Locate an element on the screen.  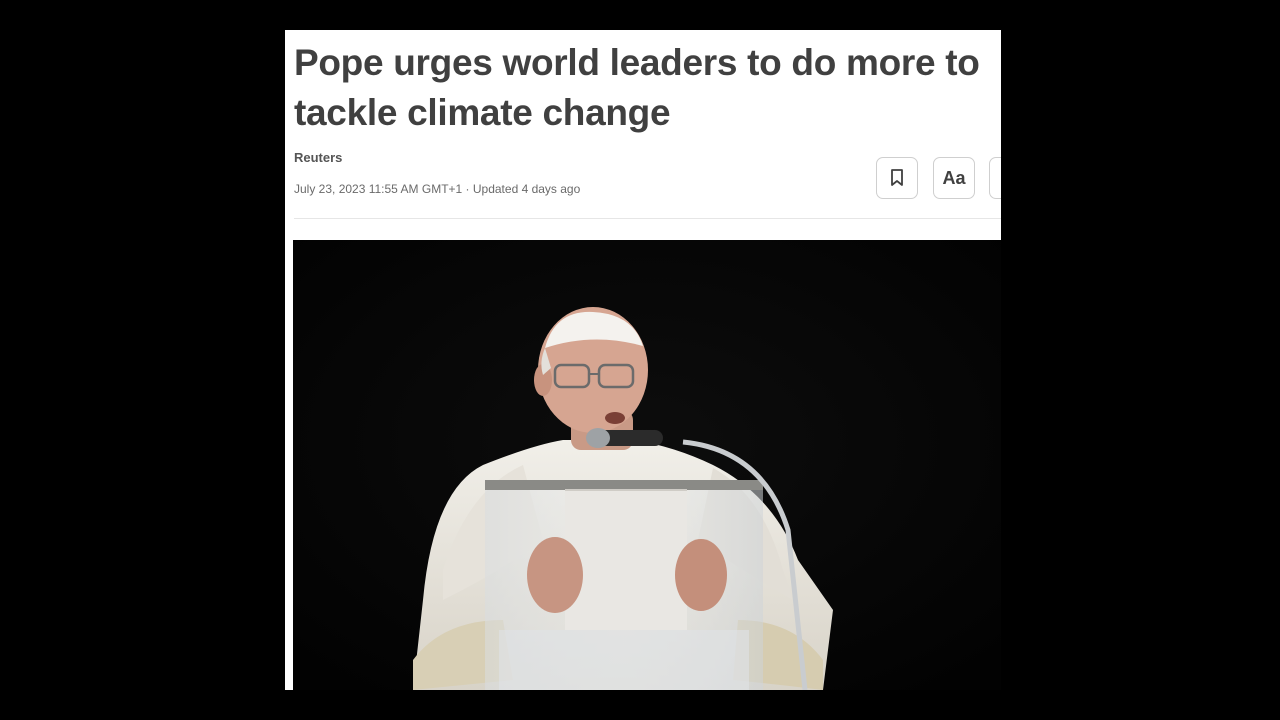
share-button is located at coordinates (995, 178).